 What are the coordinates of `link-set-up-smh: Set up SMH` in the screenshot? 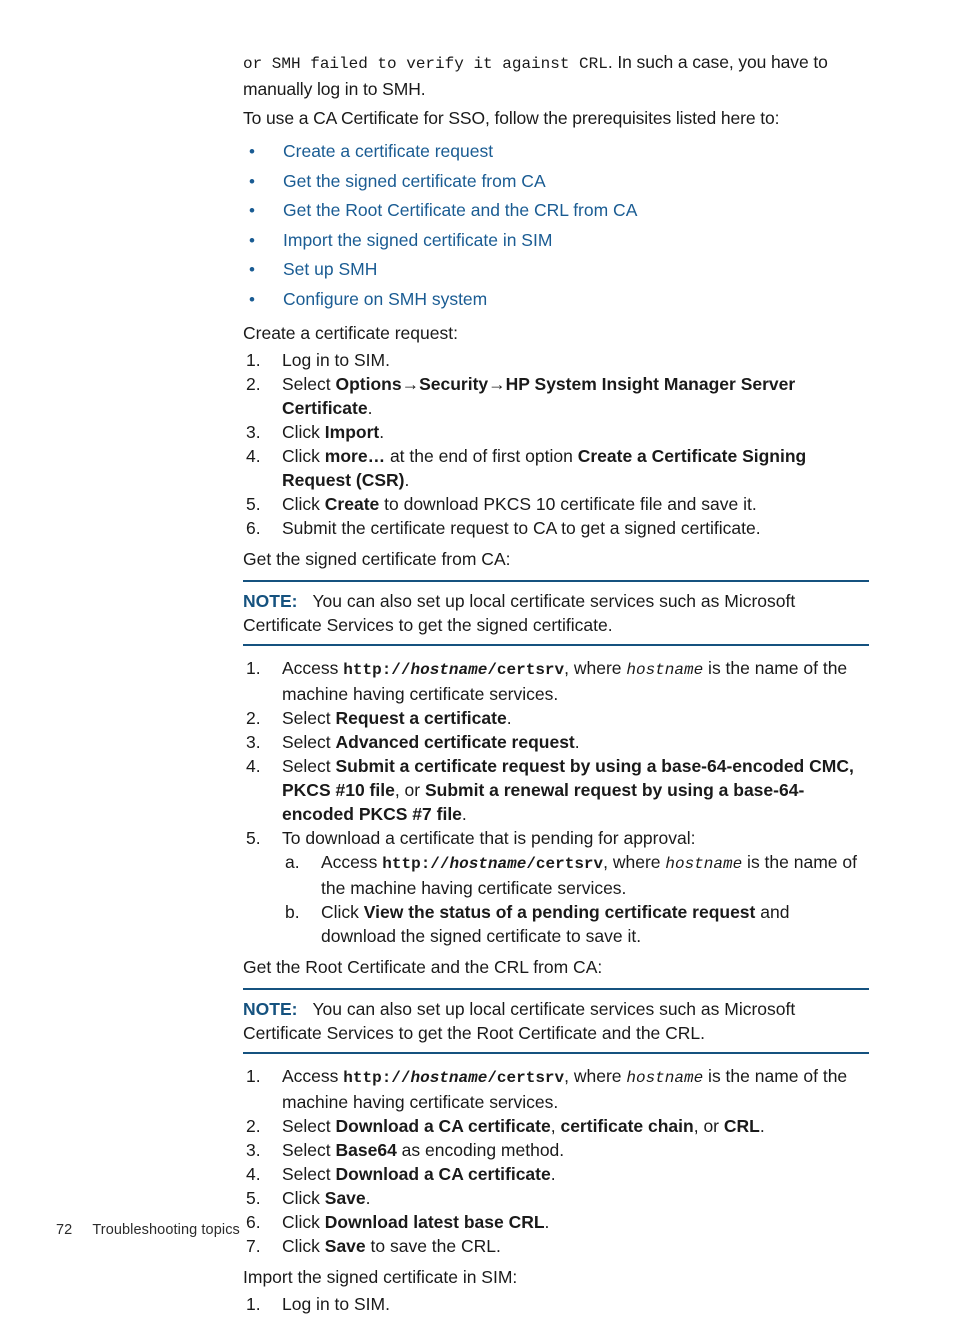 It's located at (330, 269).